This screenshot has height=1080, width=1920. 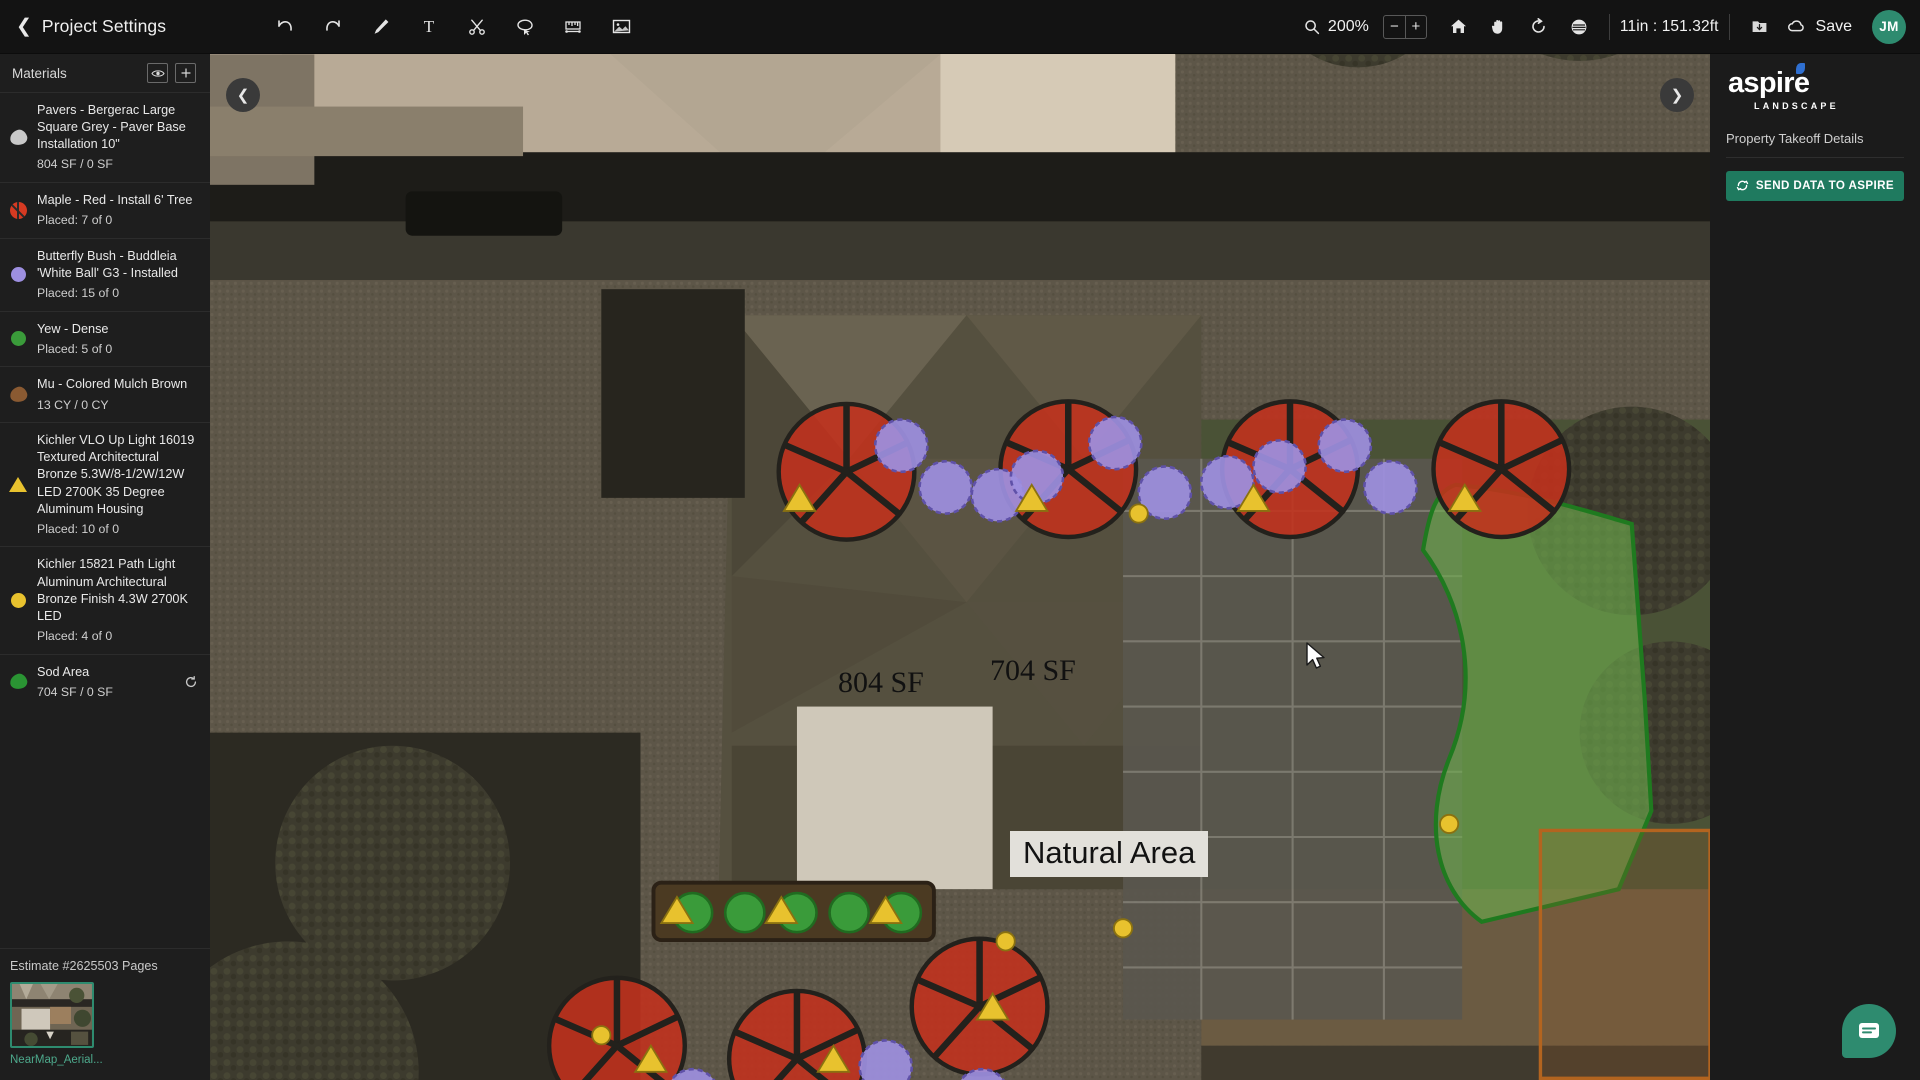 I want to click on ruler-measure-tool-button, so click(x=573, y=27).